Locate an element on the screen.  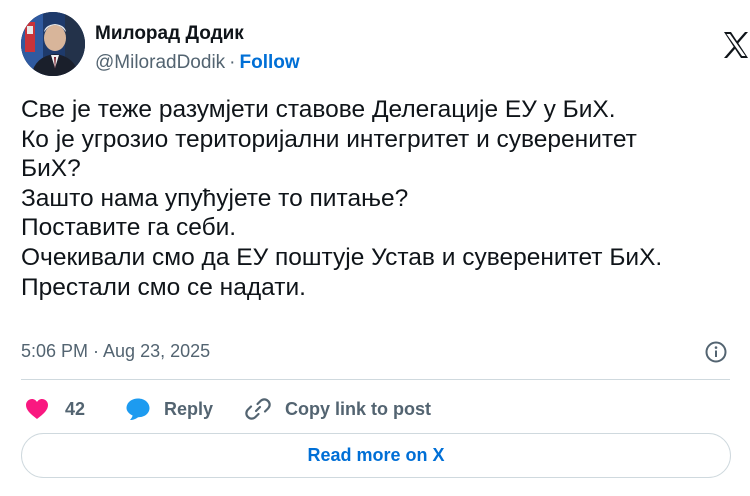
author-handle-row: @MiloradDodik · Follow is located at coordinates (197, 63).